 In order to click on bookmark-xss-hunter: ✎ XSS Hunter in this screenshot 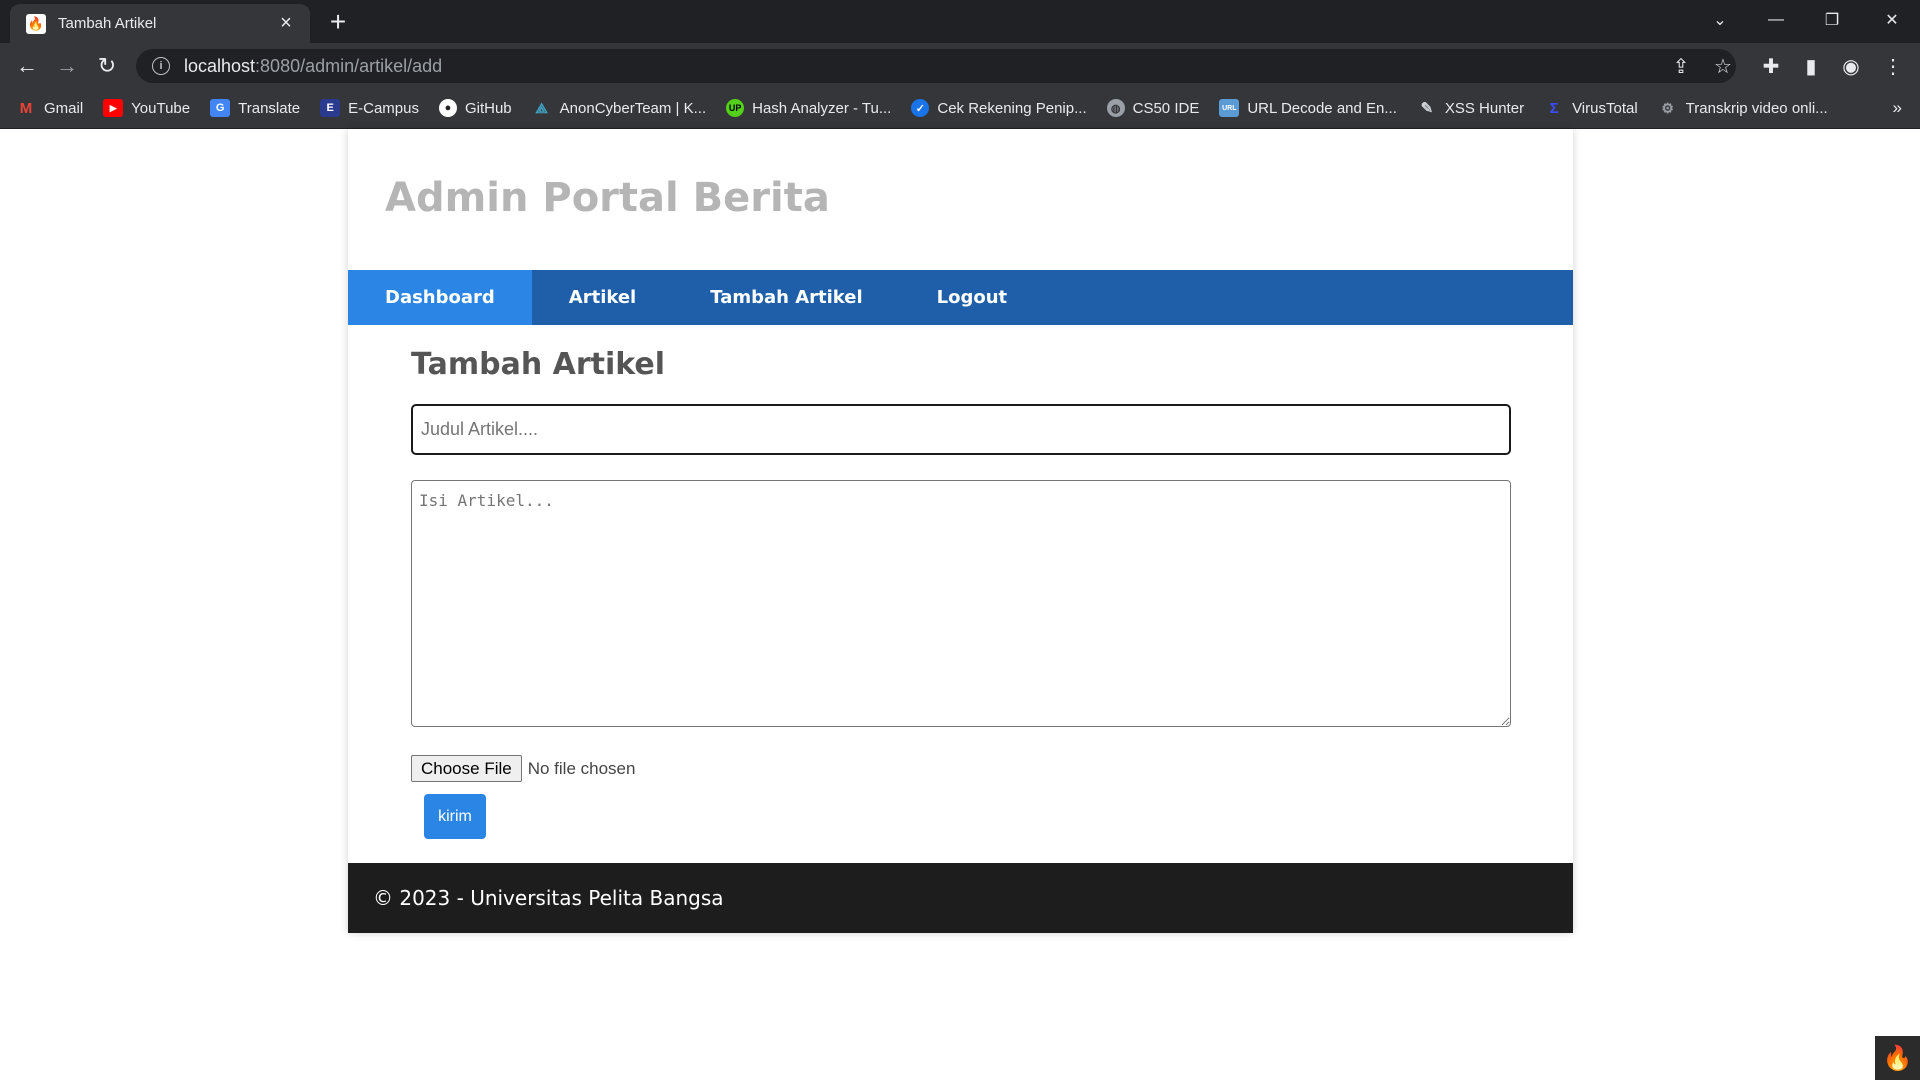, I will do `click(1471, 108)`.